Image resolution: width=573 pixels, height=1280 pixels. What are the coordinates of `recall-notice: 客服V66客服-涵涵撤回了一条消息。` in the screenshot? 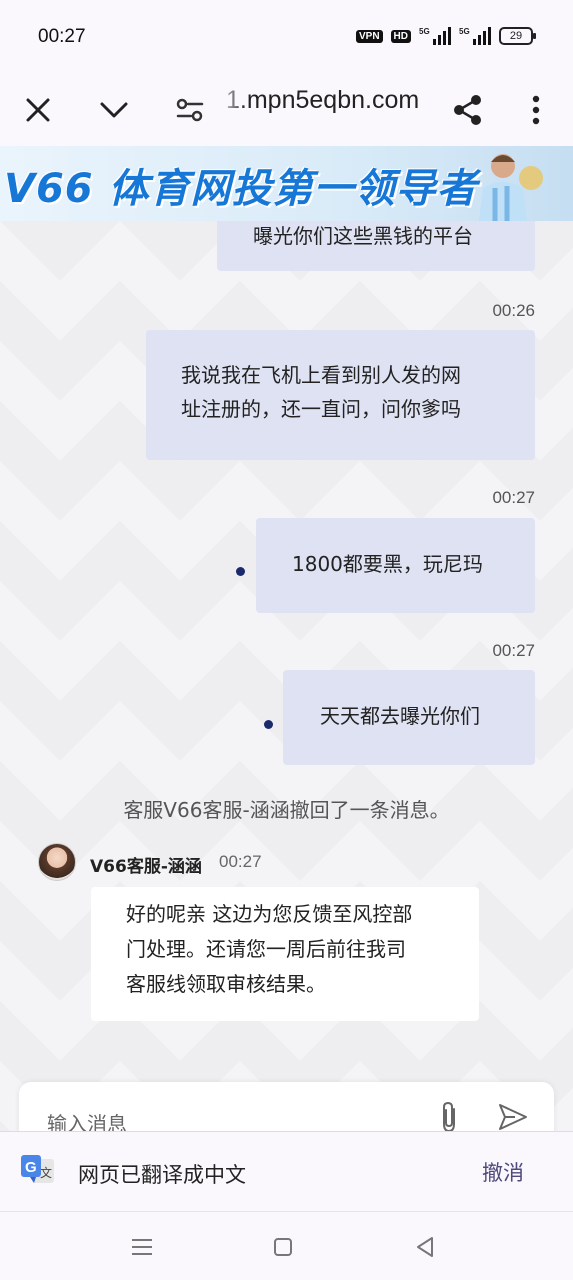 It's located at (286, 810).